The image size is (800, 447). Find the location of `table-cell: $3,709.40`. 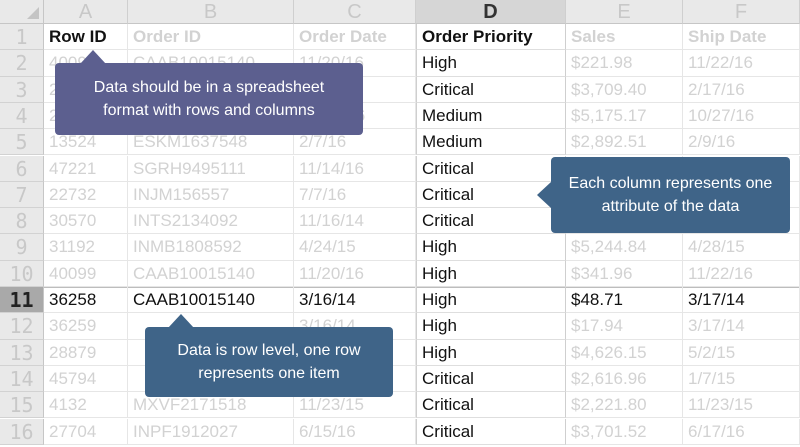

table-cell: $3,709.40 is located at coordinates (624, 89).